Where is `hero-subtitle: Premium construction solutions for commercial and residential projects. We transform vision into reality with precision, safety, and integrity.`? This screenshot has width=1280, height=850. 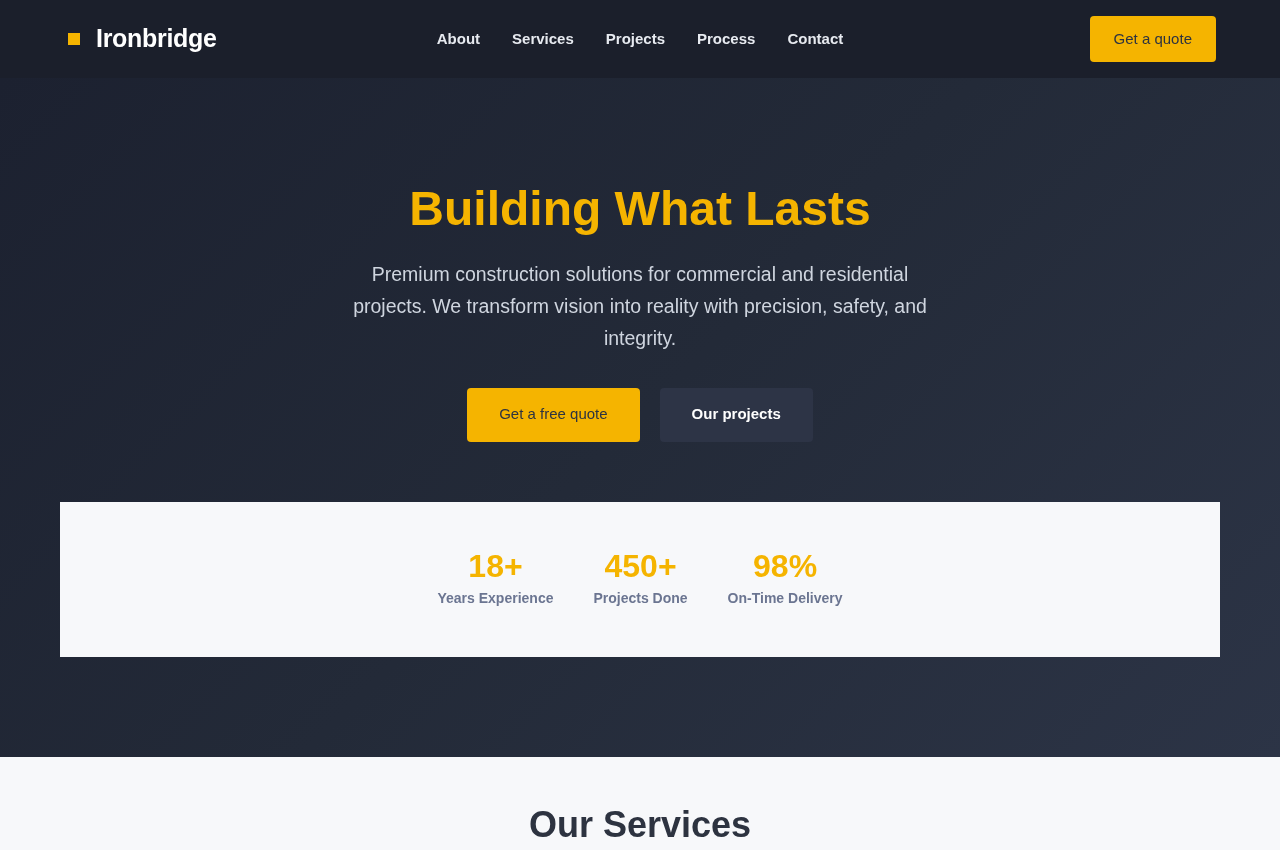
hero-subtitle: Premium construction solutions for commercial and residential projects. We transform vision into reality with precision, safety, and integrity. is located at coordinates (640, 306).